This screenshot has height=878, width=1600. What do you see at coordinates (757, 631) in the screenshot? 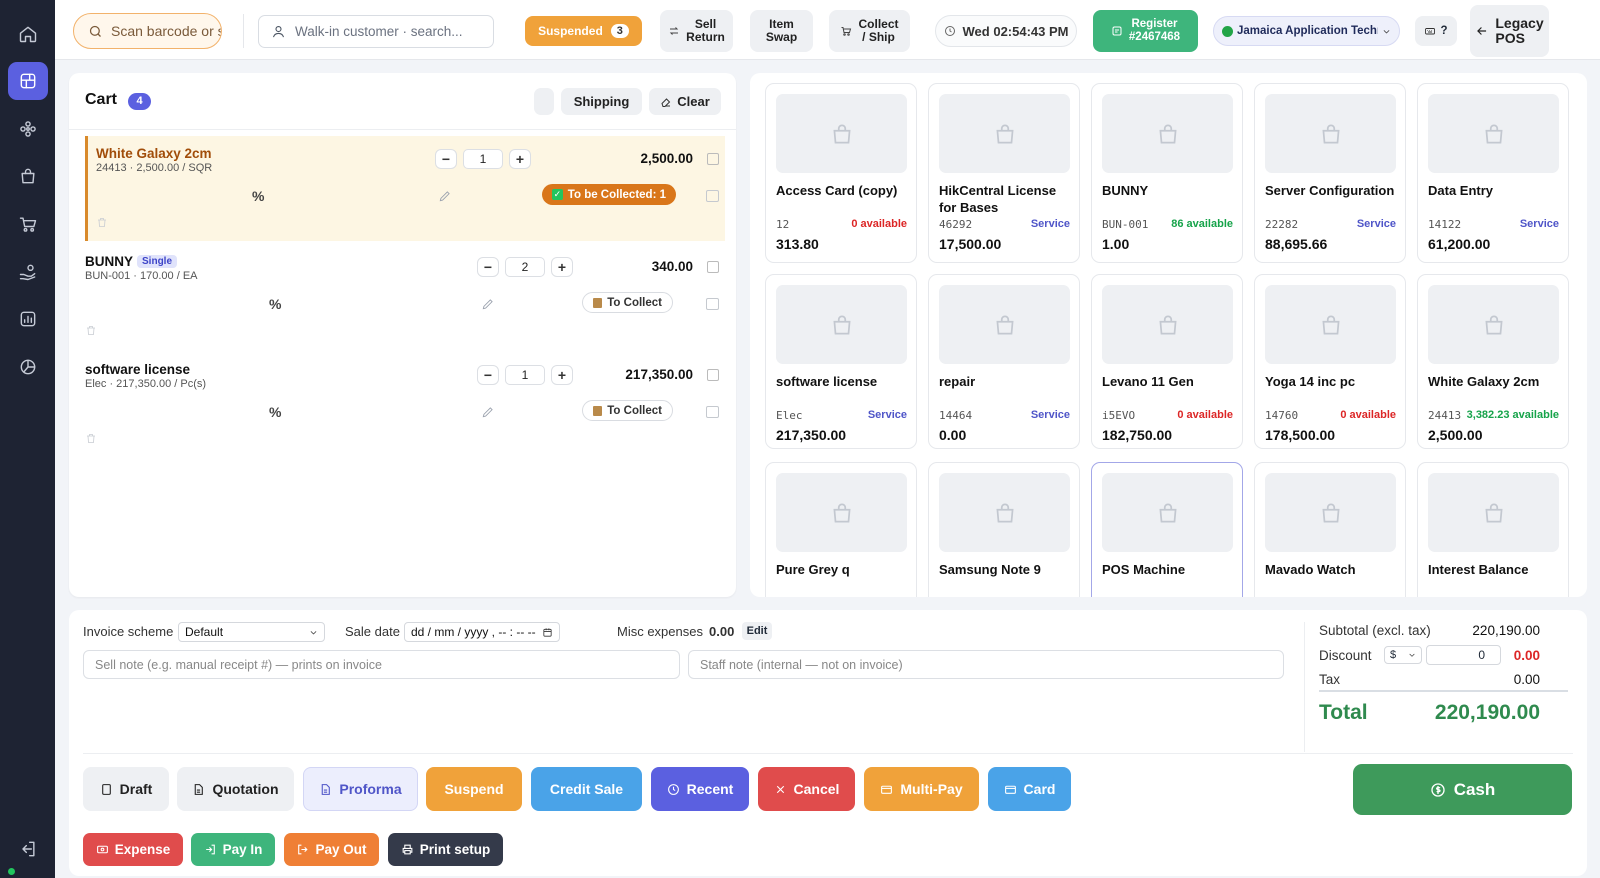
I see `misc-edit-button: Edit` at bounding box center [757, 631].